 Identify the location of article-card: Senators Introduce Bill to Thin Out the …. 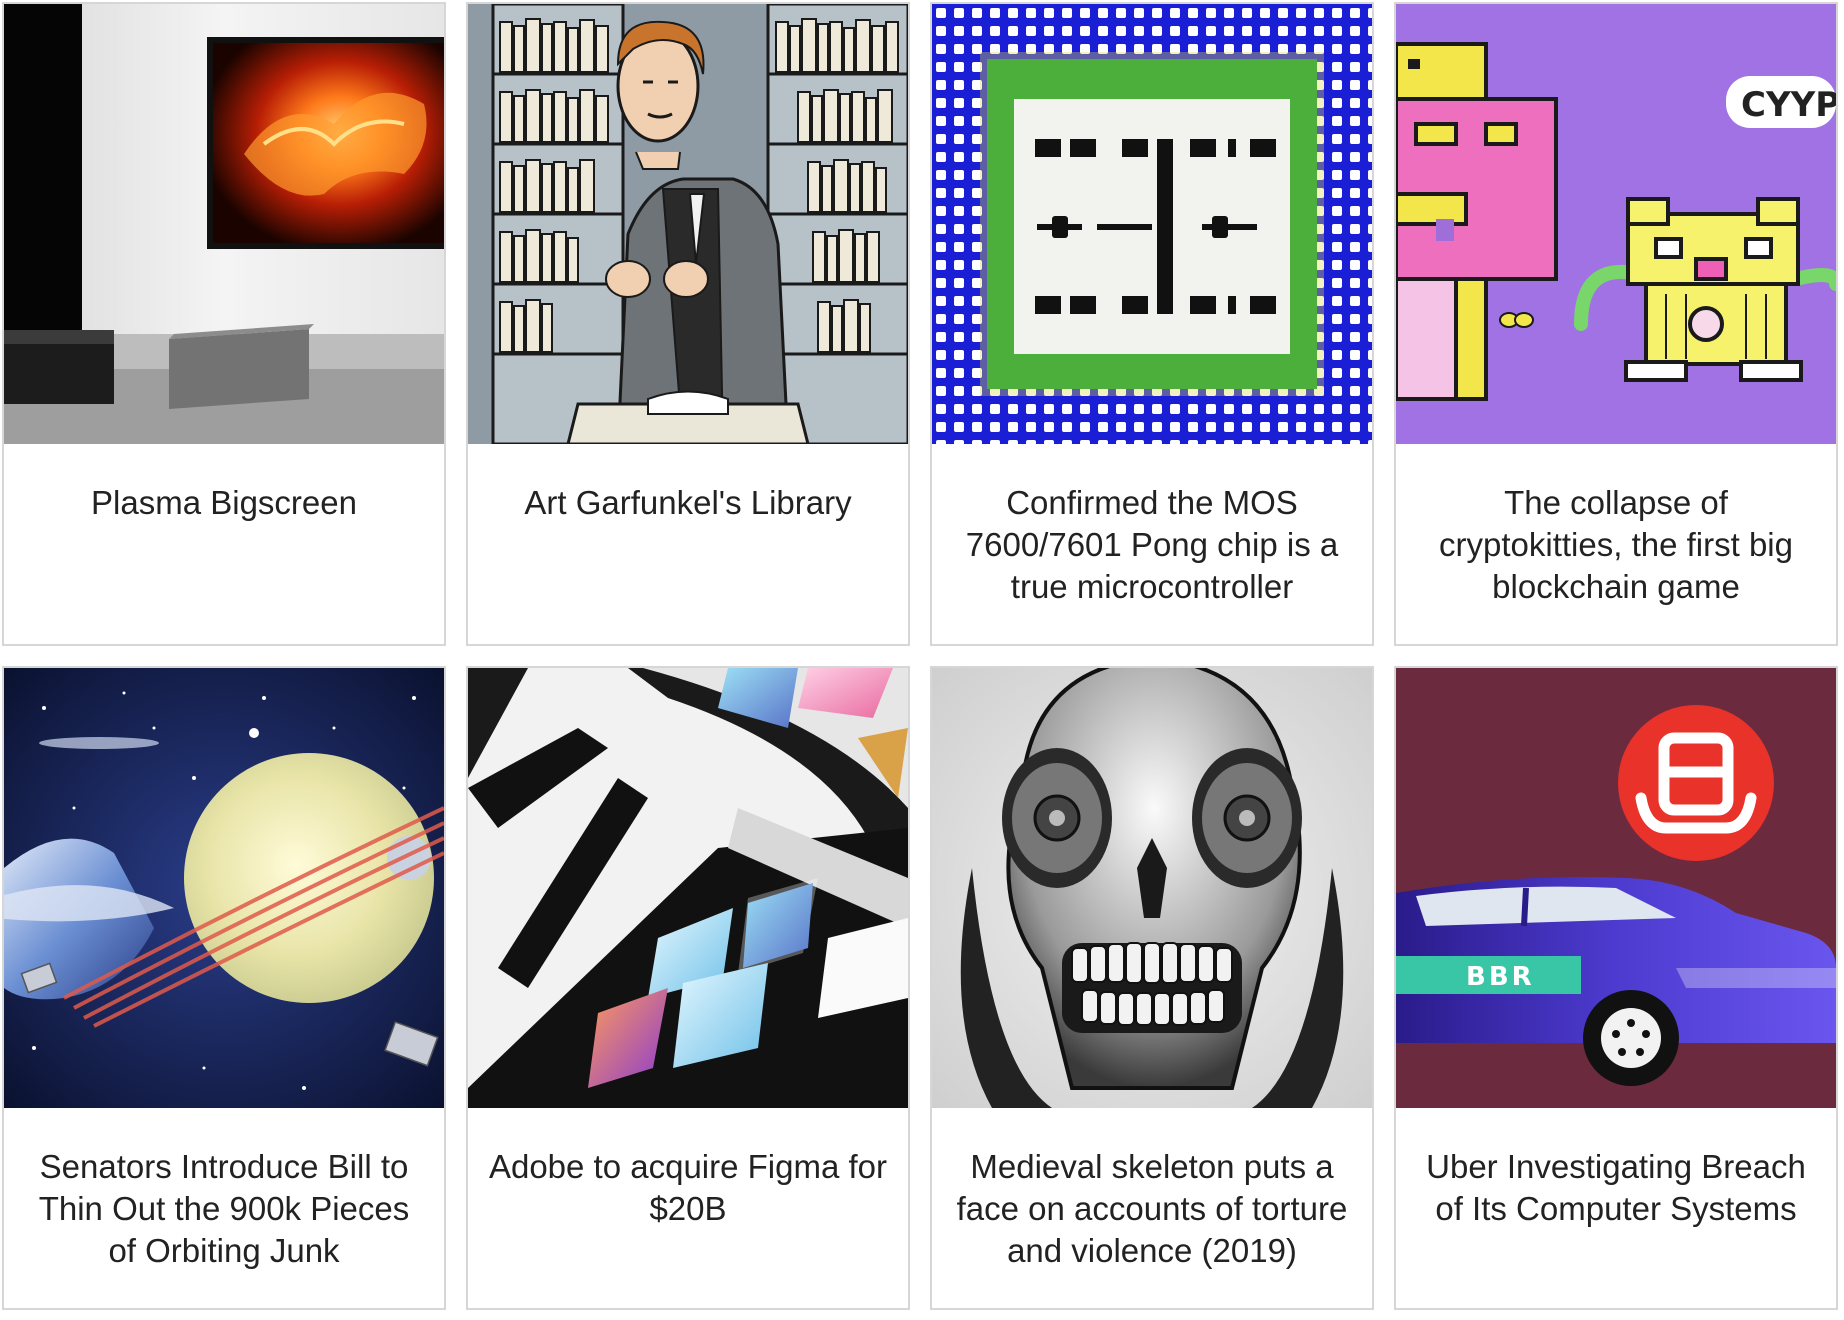
(224, 988).